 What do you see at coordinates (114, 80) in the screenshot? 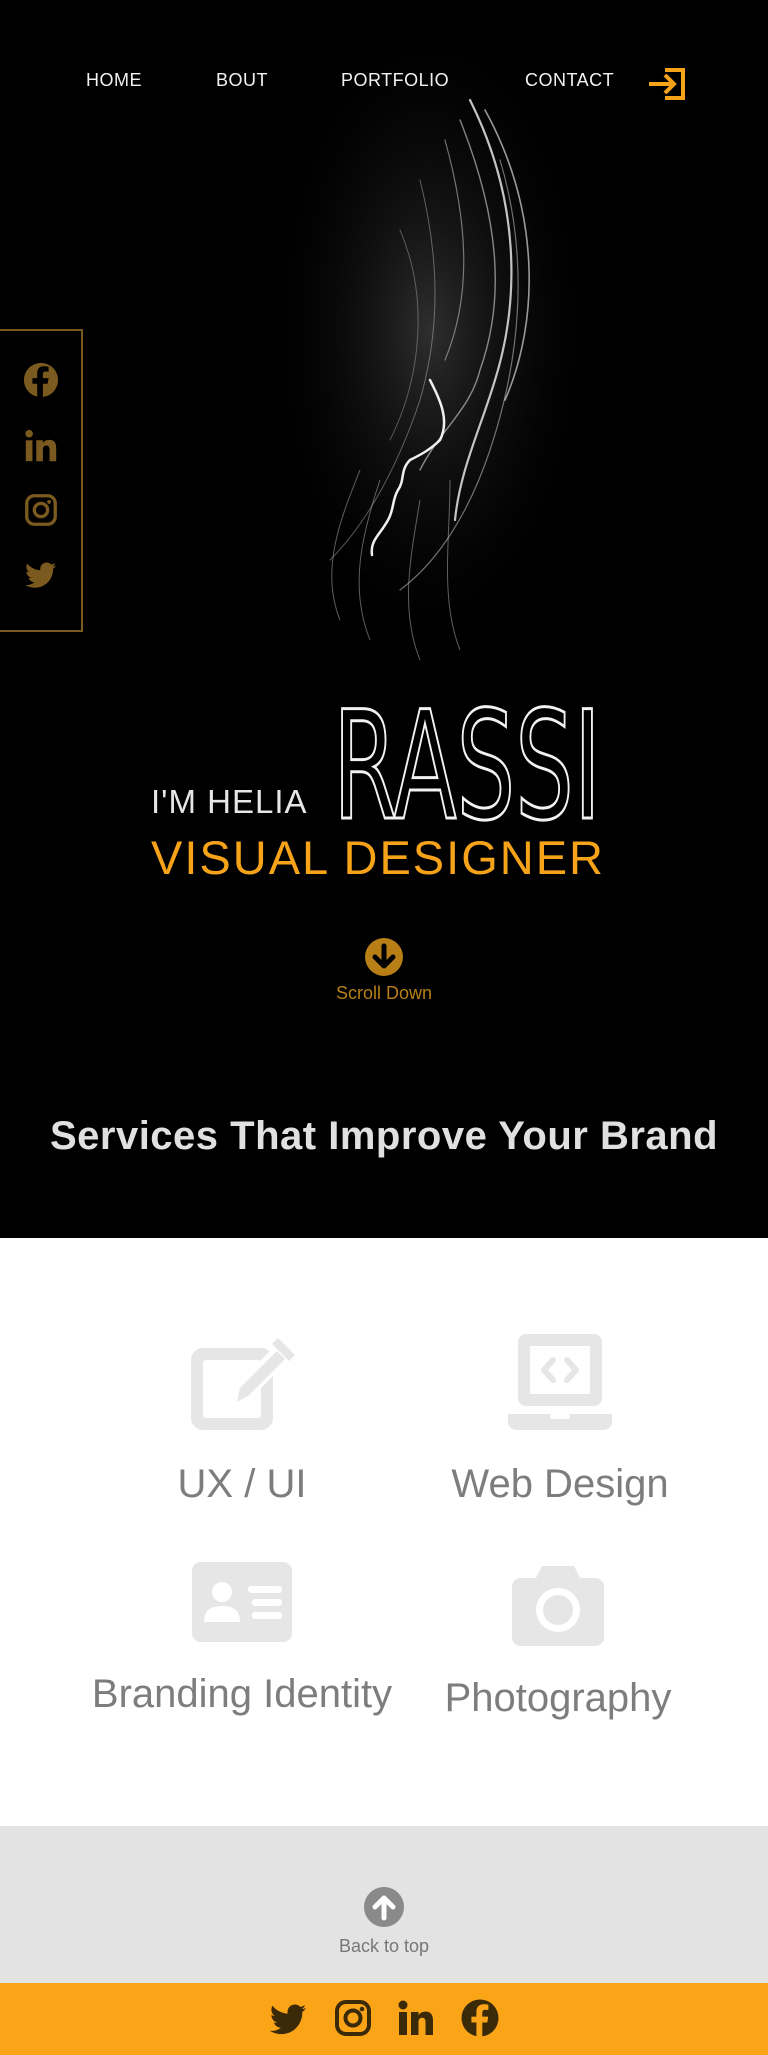
I see `nav-home-link: HOME` at bounding box center [114, 80].